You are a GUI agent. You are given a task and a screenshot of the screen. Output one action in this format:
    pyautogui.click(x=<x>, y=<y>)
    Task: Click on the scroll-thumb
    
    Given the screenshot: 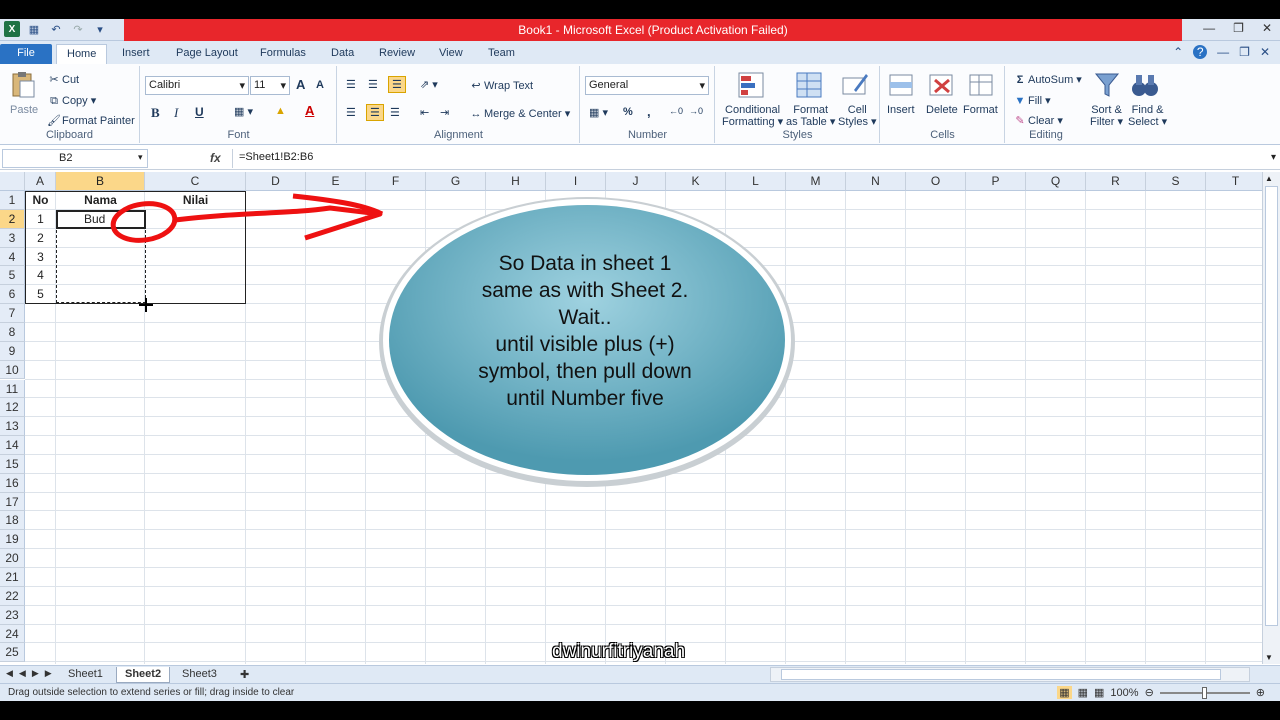 What is the action you would take?
    pyautogui.click(x=1271, y=406)
    